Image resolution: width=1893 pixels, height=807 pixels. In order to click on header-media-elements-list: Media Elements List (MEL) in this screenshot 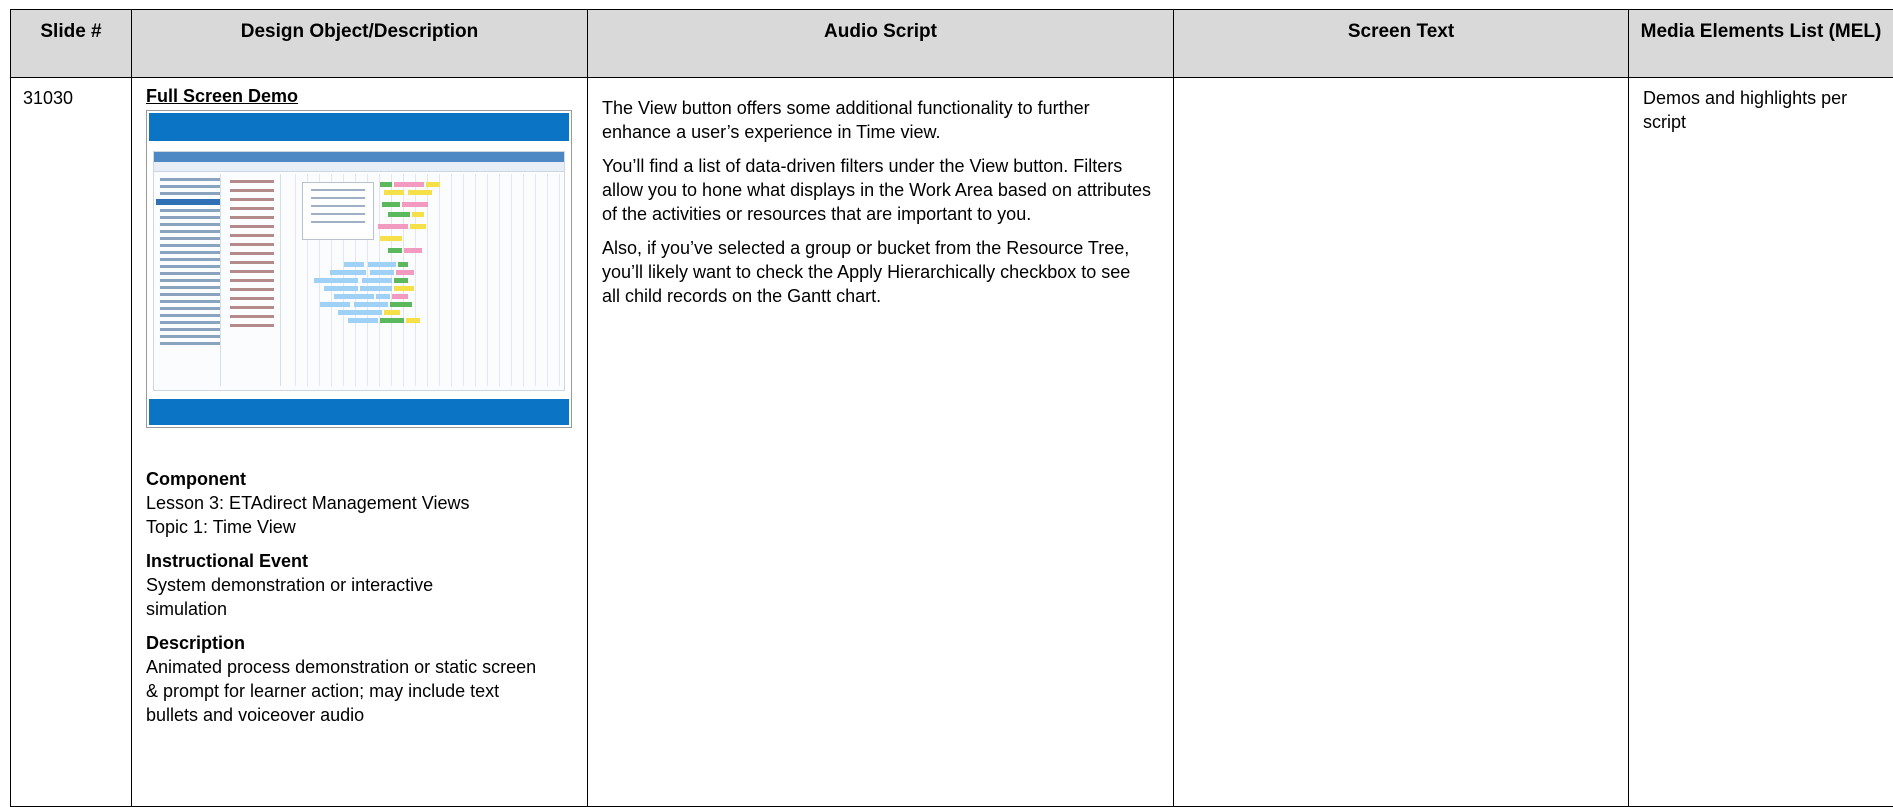, I will do `click(1760, 43)`.